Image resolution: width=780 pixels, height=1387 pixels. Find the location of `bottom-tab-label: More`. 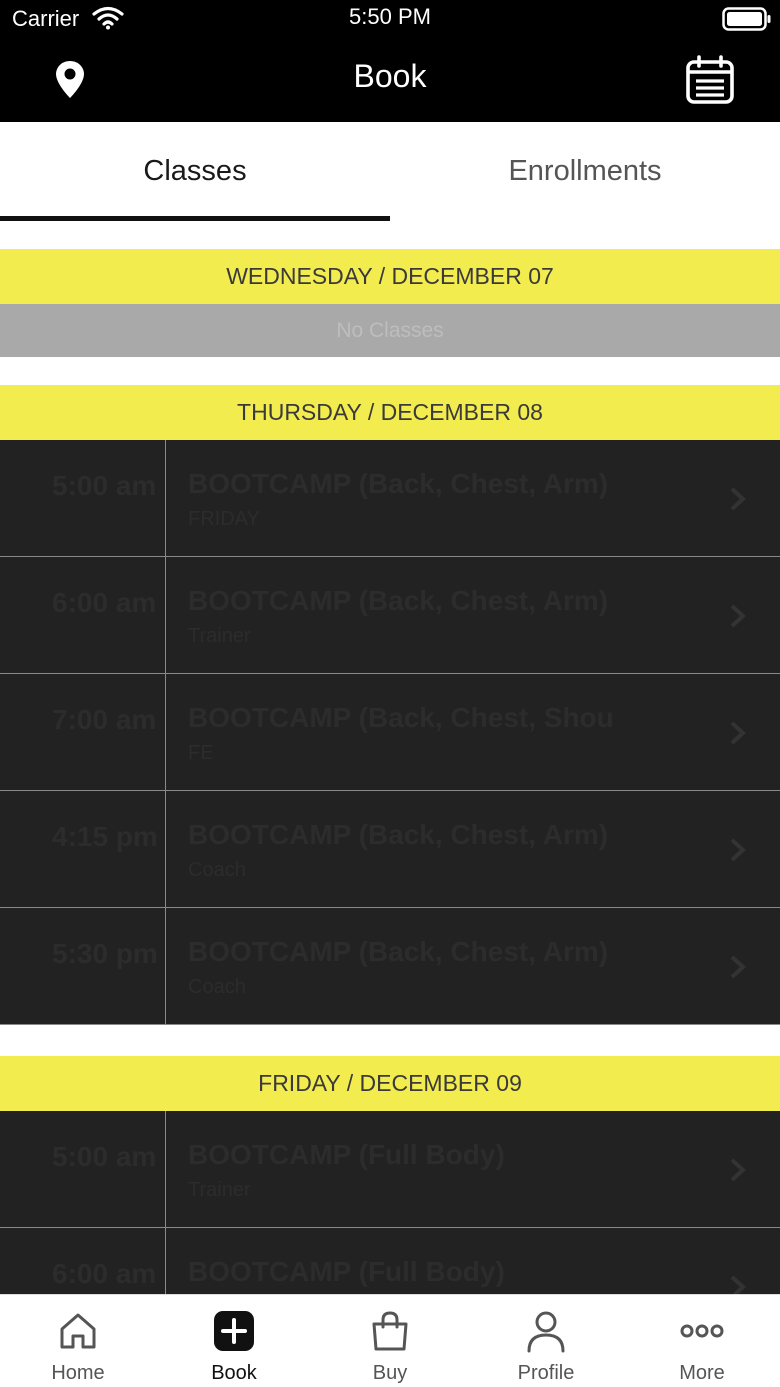

bottom-tab-label: More is located at coordinates (702, 1373).